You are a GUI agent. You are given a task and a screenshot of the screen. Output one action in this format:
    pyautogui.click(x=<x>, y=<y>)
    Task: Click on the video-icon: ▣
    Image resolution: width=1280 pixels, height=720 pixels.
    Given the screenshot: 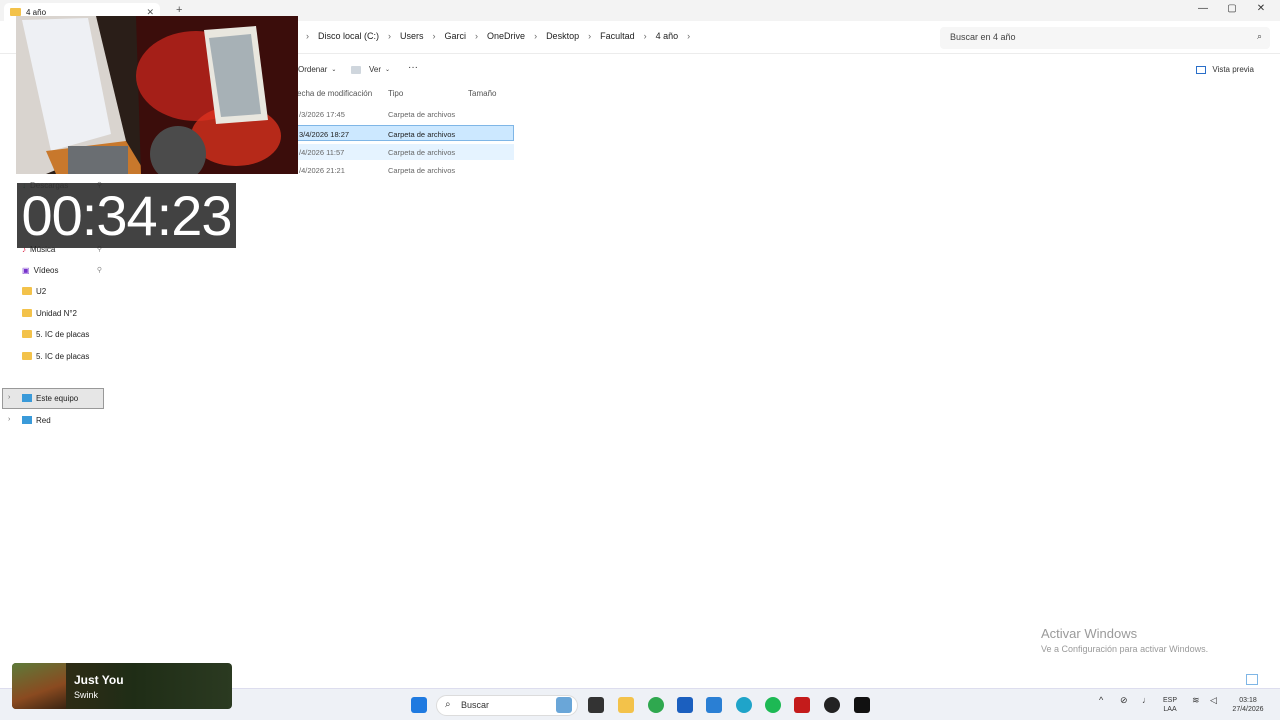 What is the action you would take?
    pyautogui.click(x=26, y=270)
    